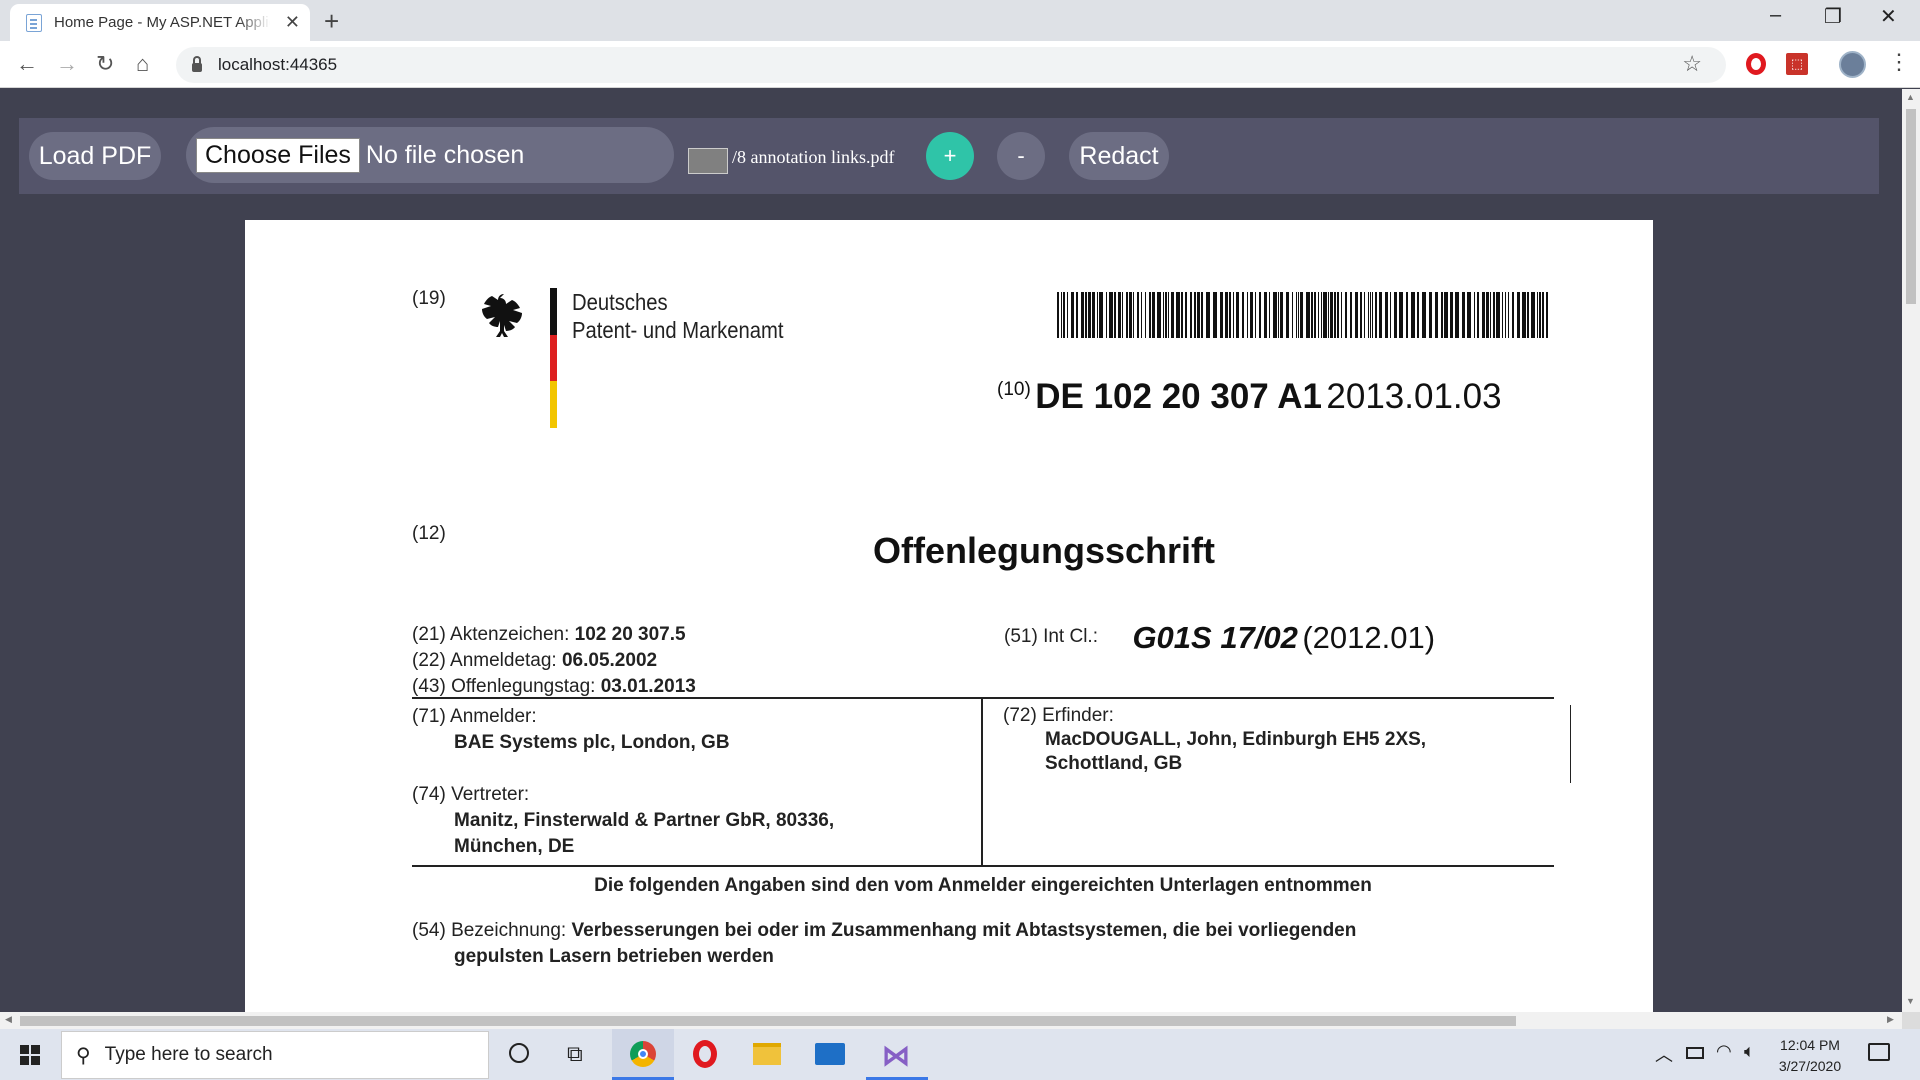  I want to click on reload-icon: ↻, so click(105, 64).